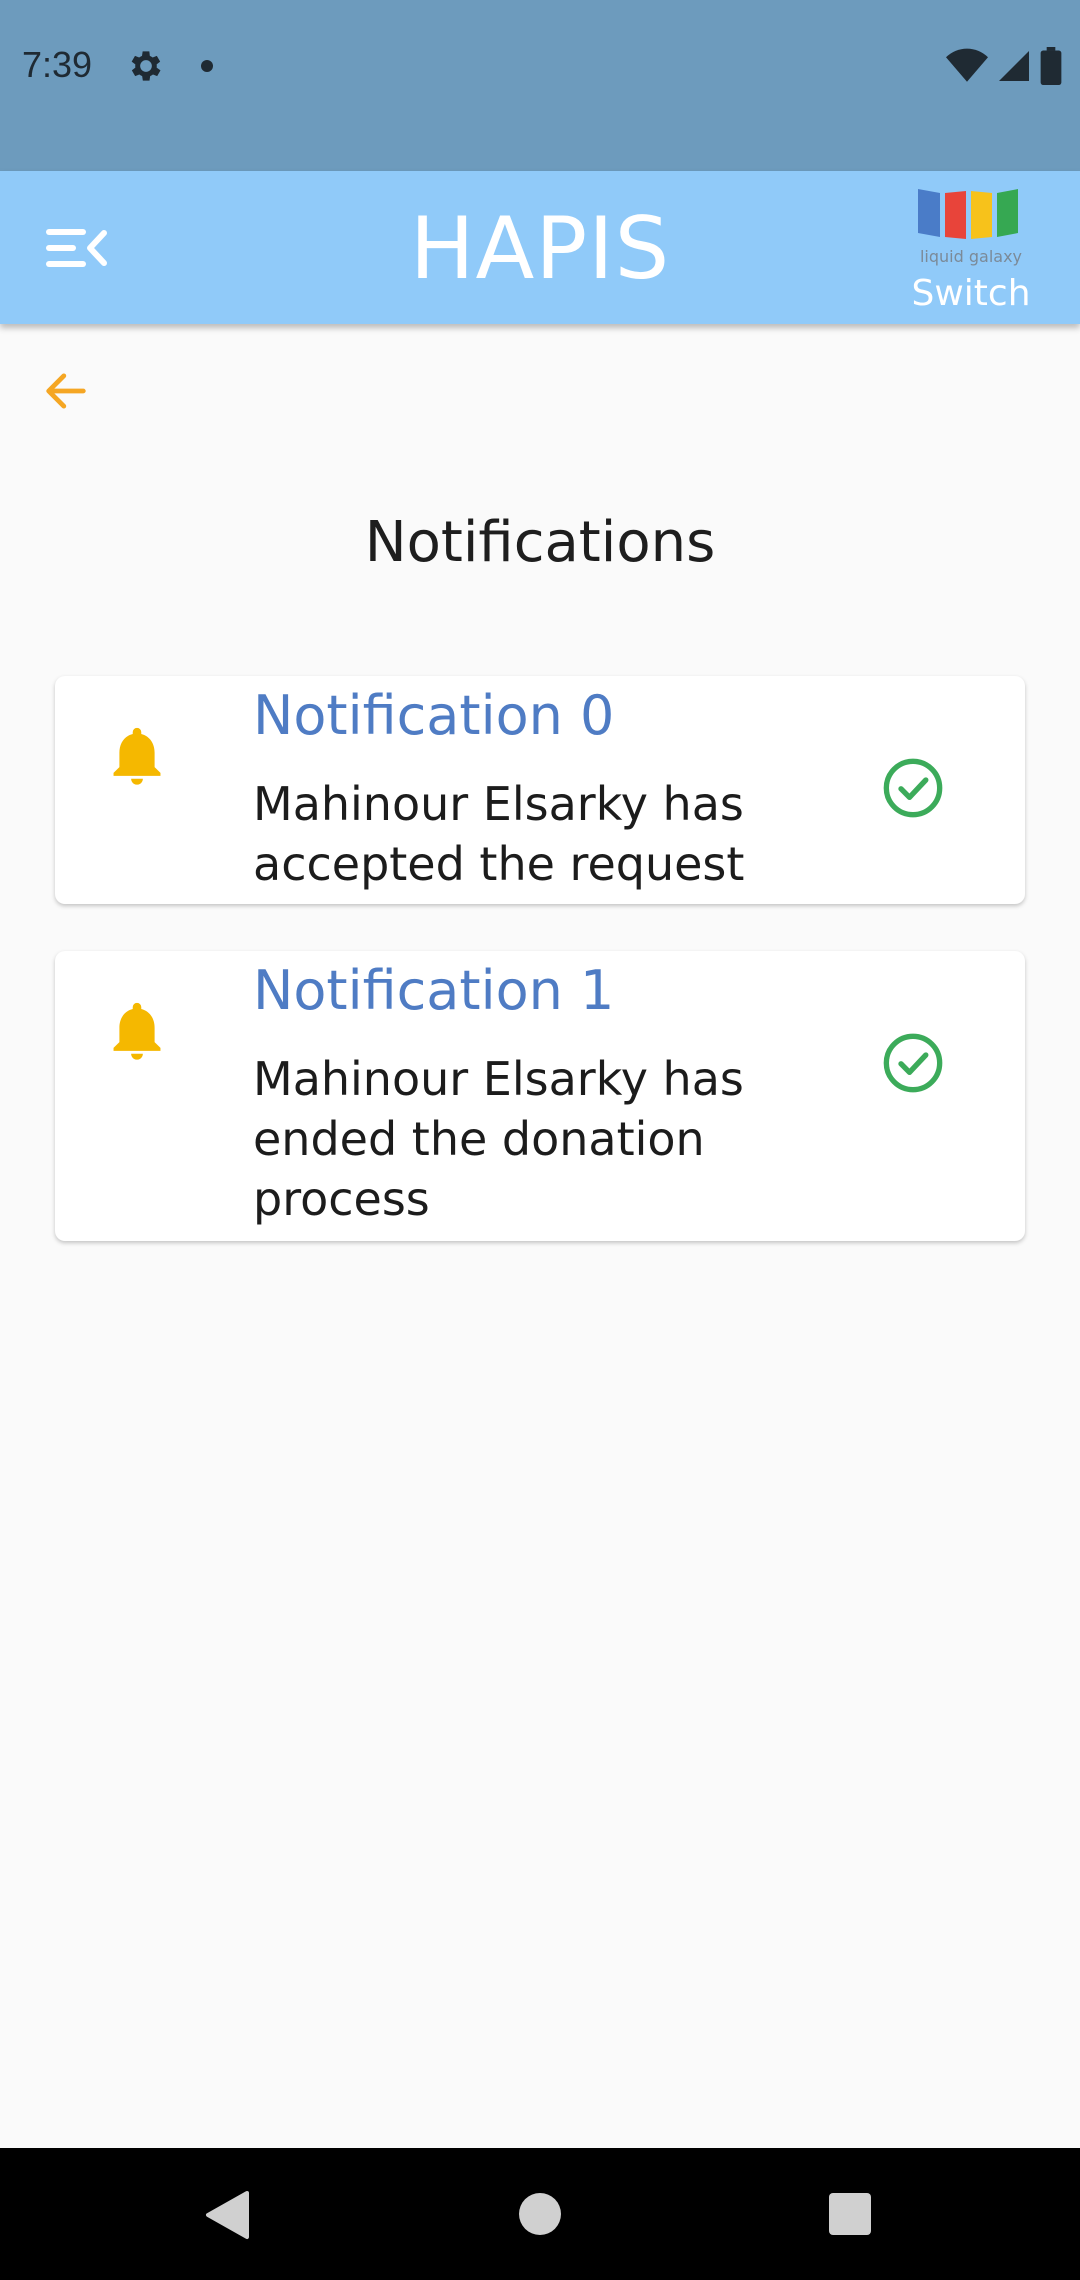 The width and height of the screenshot is (1080, 2280). I want to click on notification-dot-icon, so click(207, 66).